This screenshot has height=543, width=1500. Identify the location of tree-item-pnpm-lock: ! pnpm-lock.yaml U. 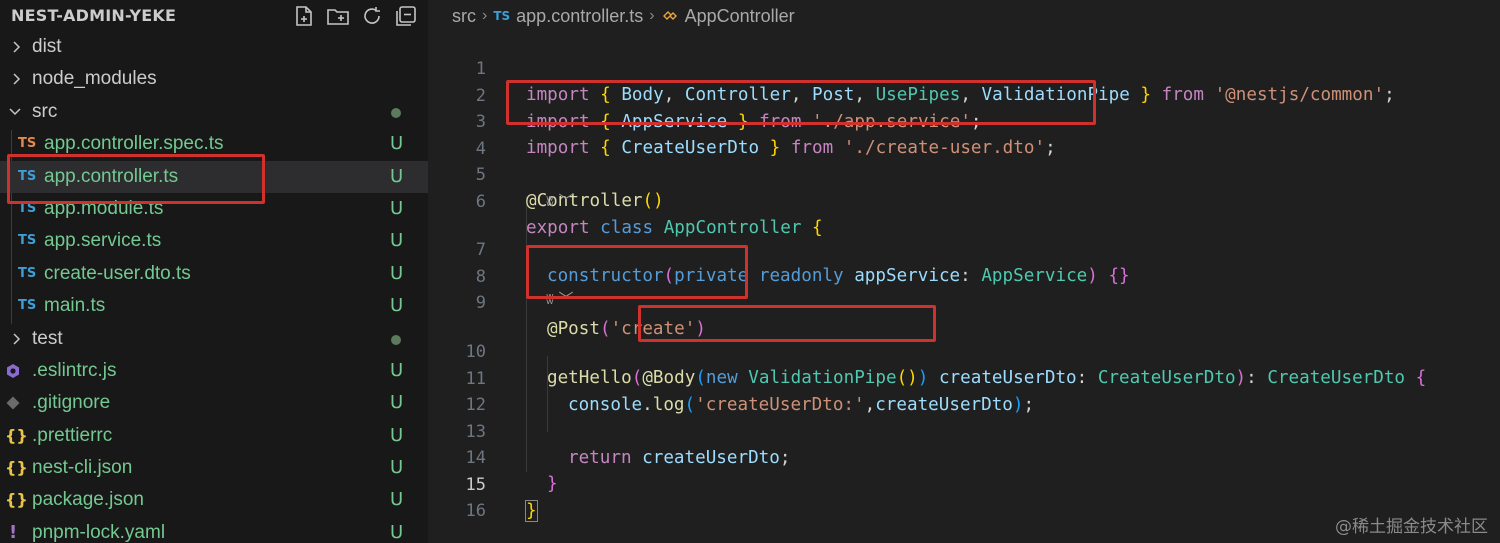
(214, 530).